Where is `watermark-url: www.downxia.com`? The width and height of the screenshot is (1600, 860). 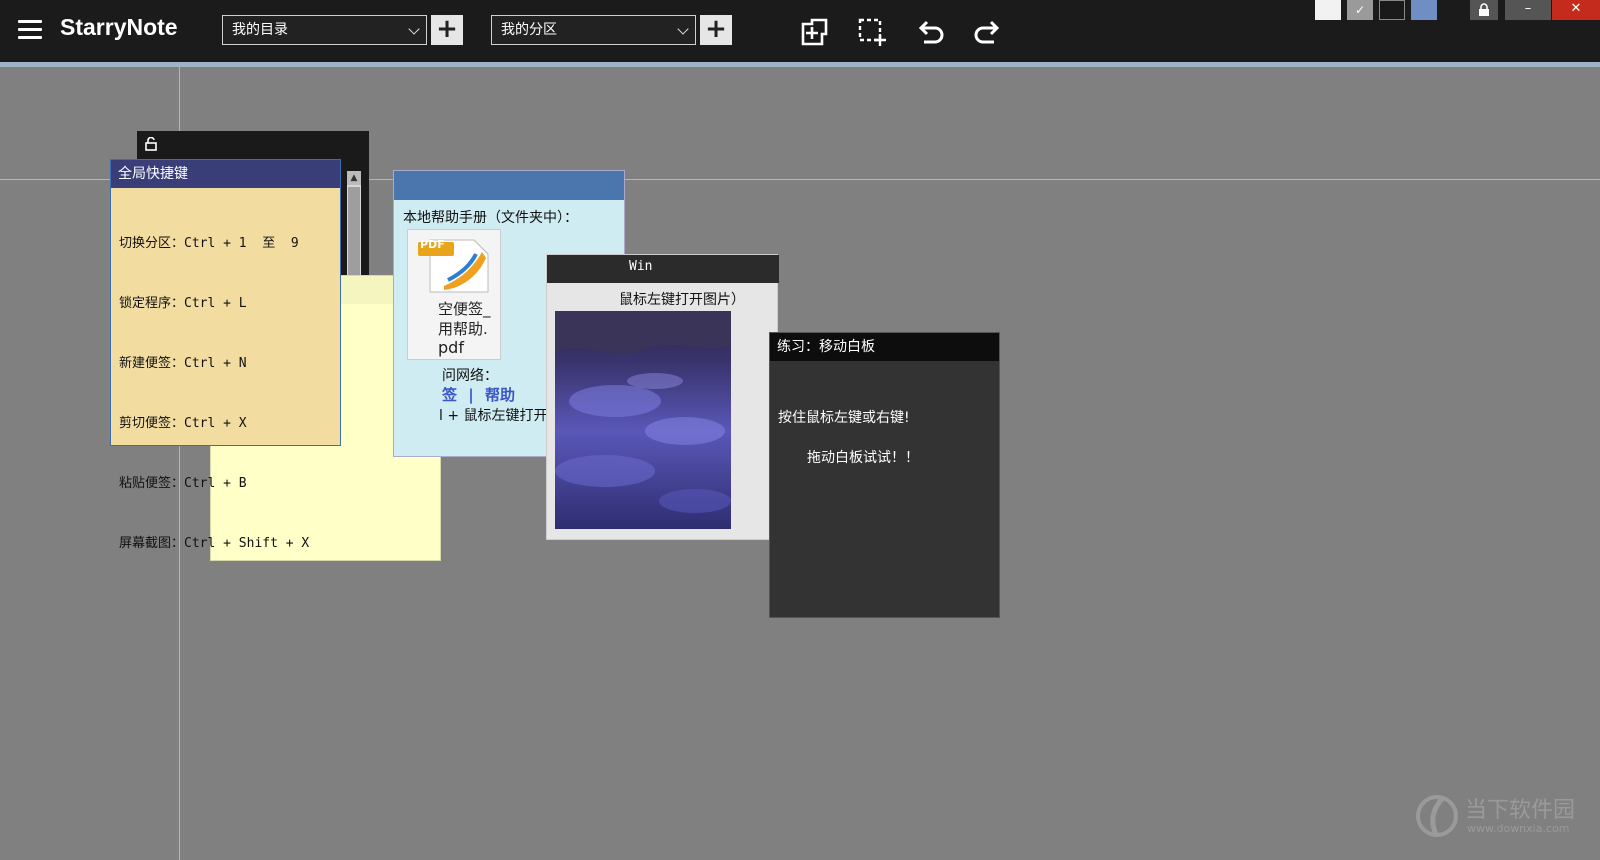 watermark-url: www.downxia.com is located at coordinates (1518, 828).